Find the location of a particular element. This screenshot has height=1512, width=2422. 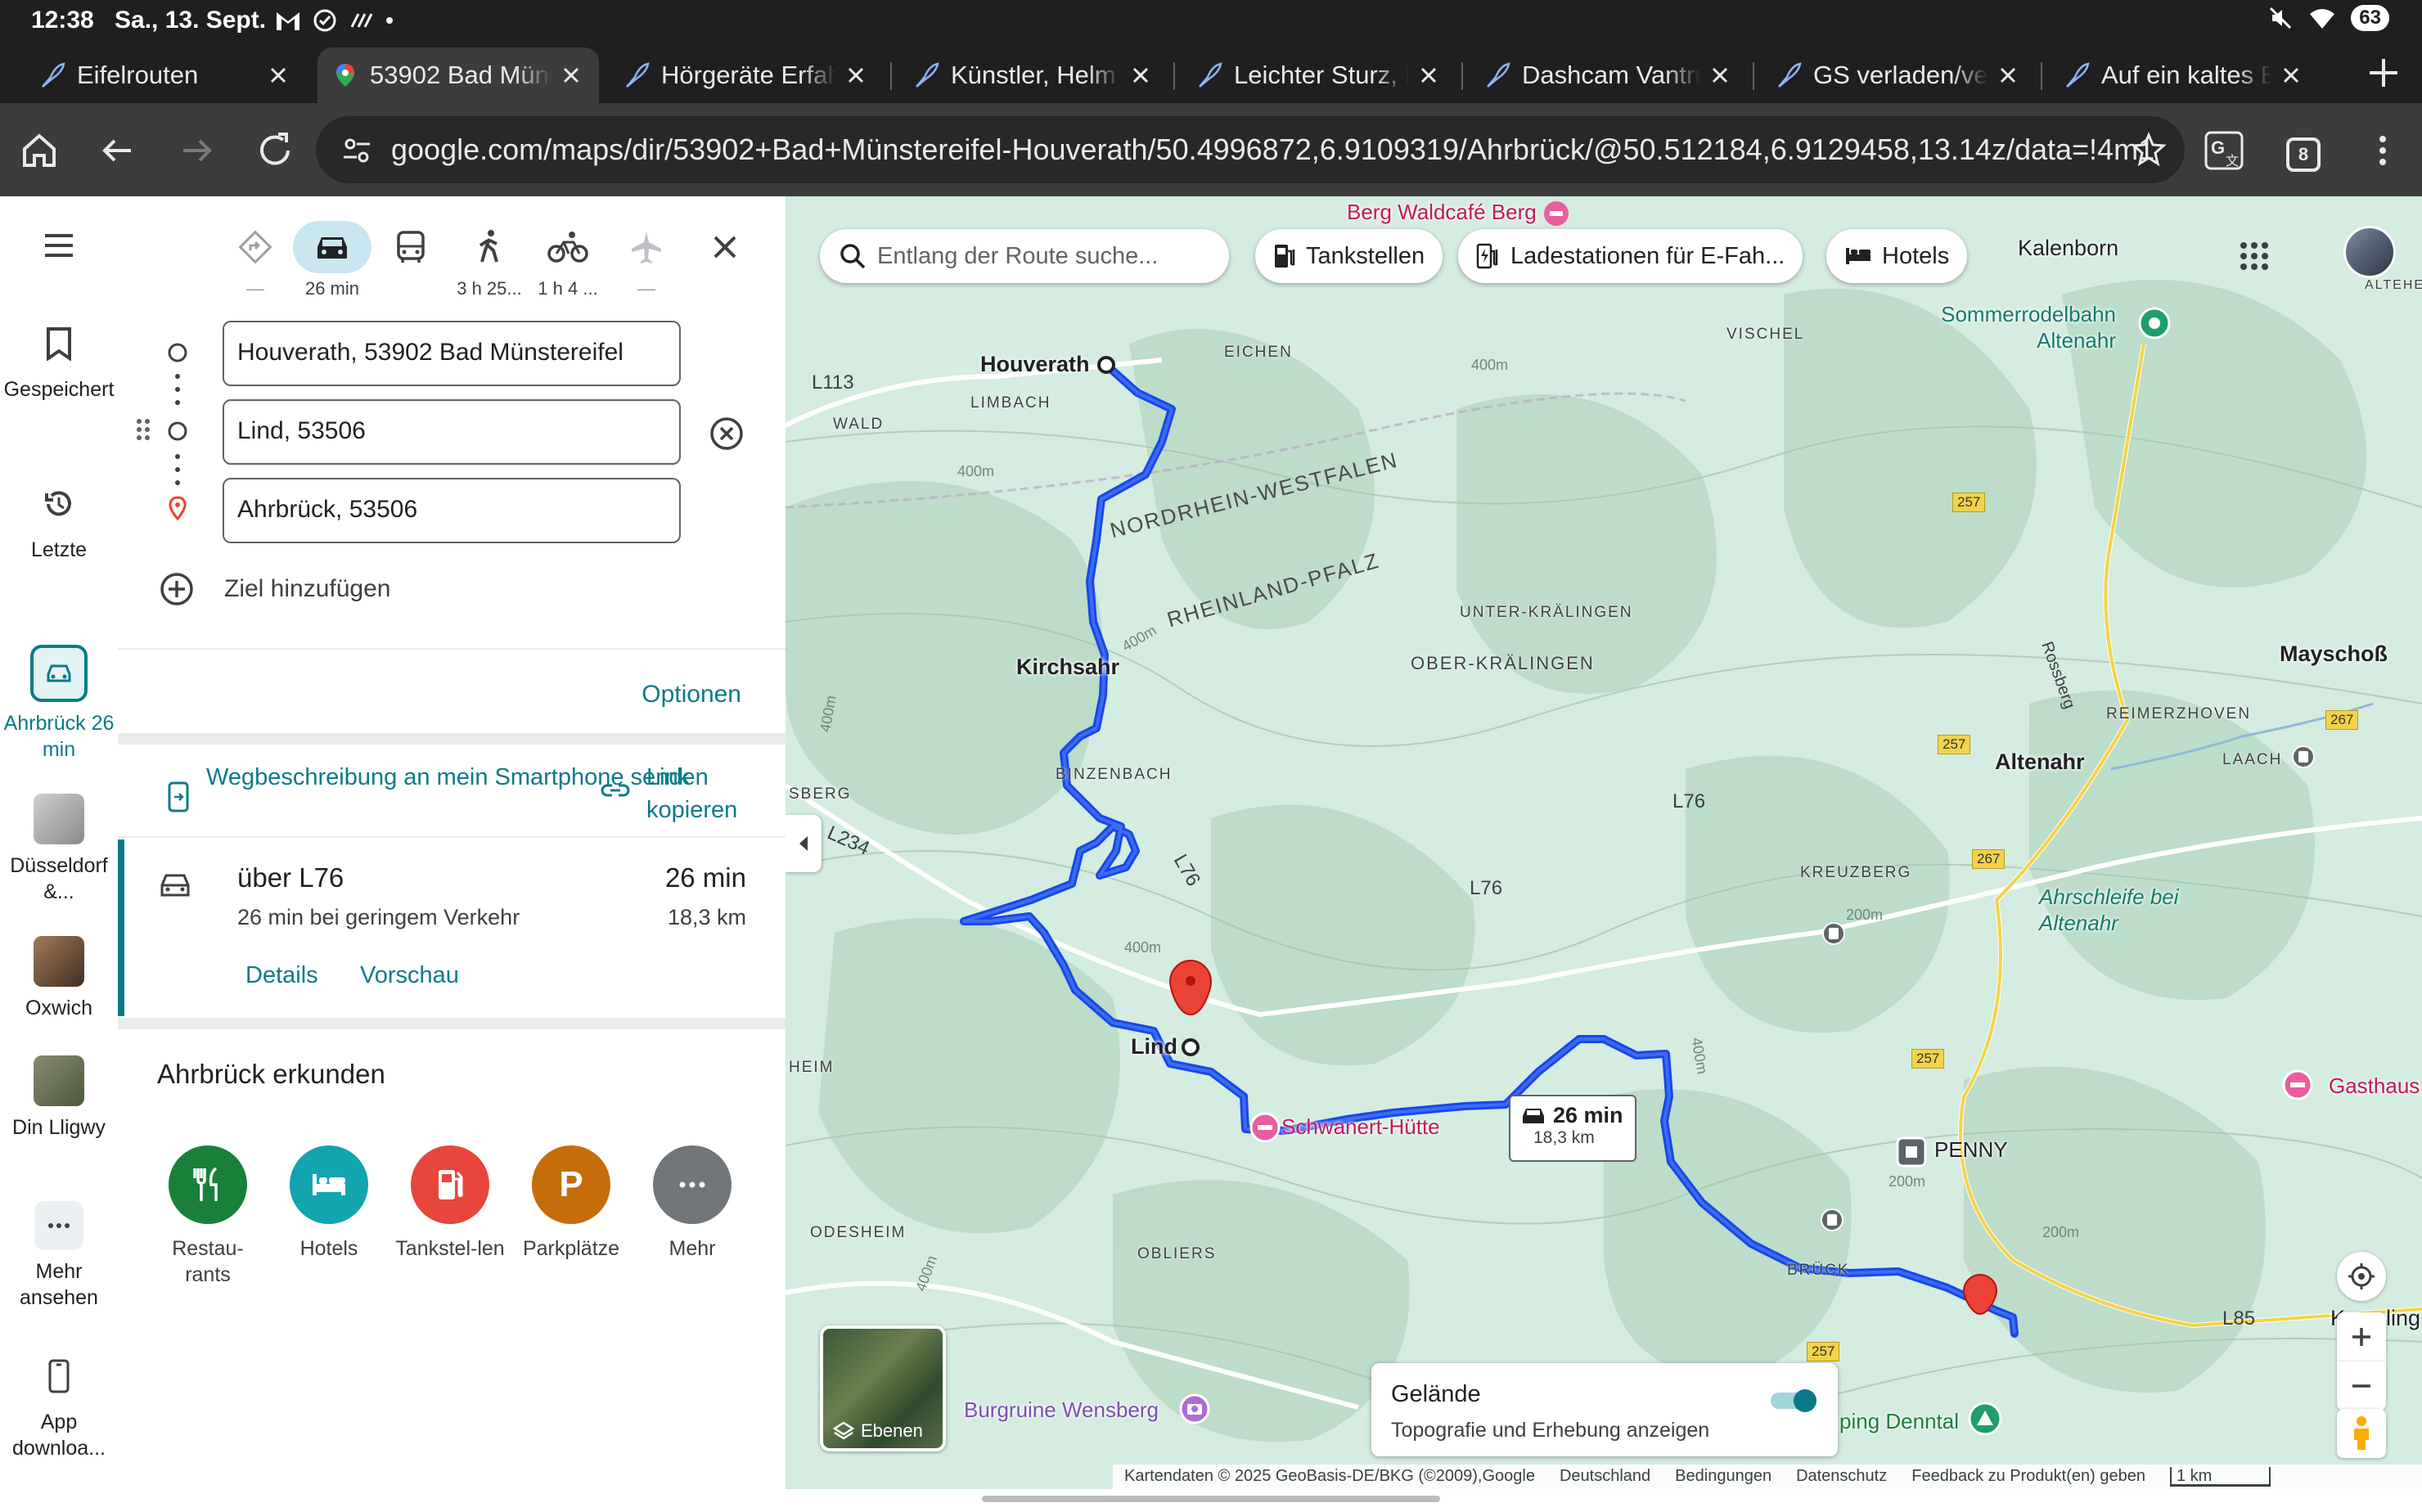

mode-transit is located at coordinates (410, 250).